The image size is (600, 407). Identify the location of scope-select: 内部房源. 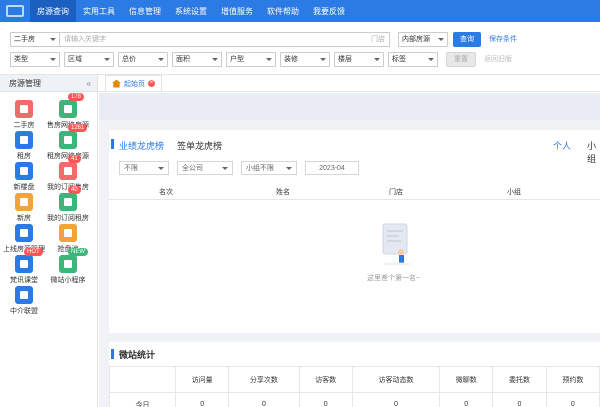
(423, 39).